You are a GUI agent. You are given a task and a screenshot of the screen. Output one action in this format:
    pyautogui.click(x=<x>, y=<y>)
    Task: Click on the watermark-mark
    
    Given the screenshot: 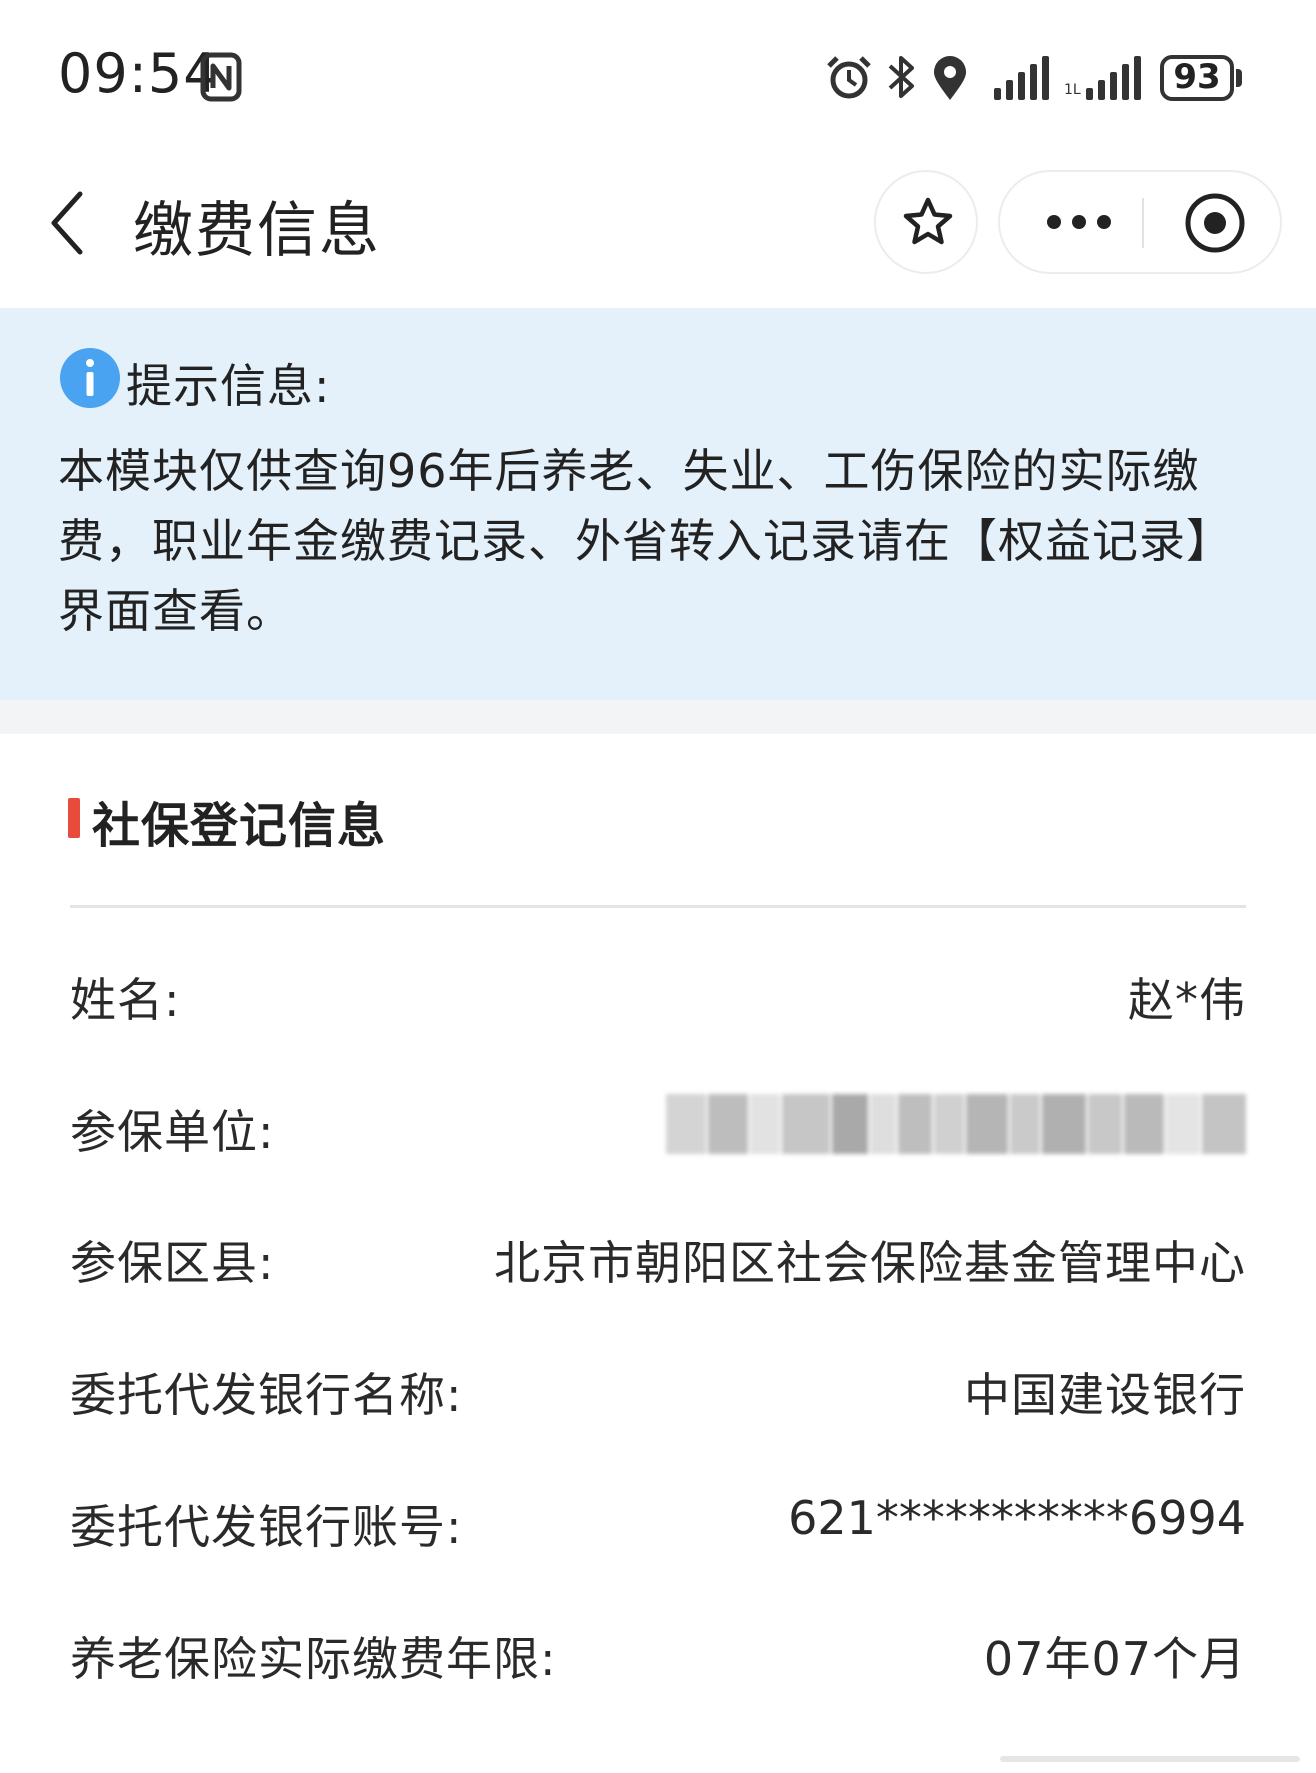 What is the action you would take?
    pyautogui.click(x=1150, y=1759)
    